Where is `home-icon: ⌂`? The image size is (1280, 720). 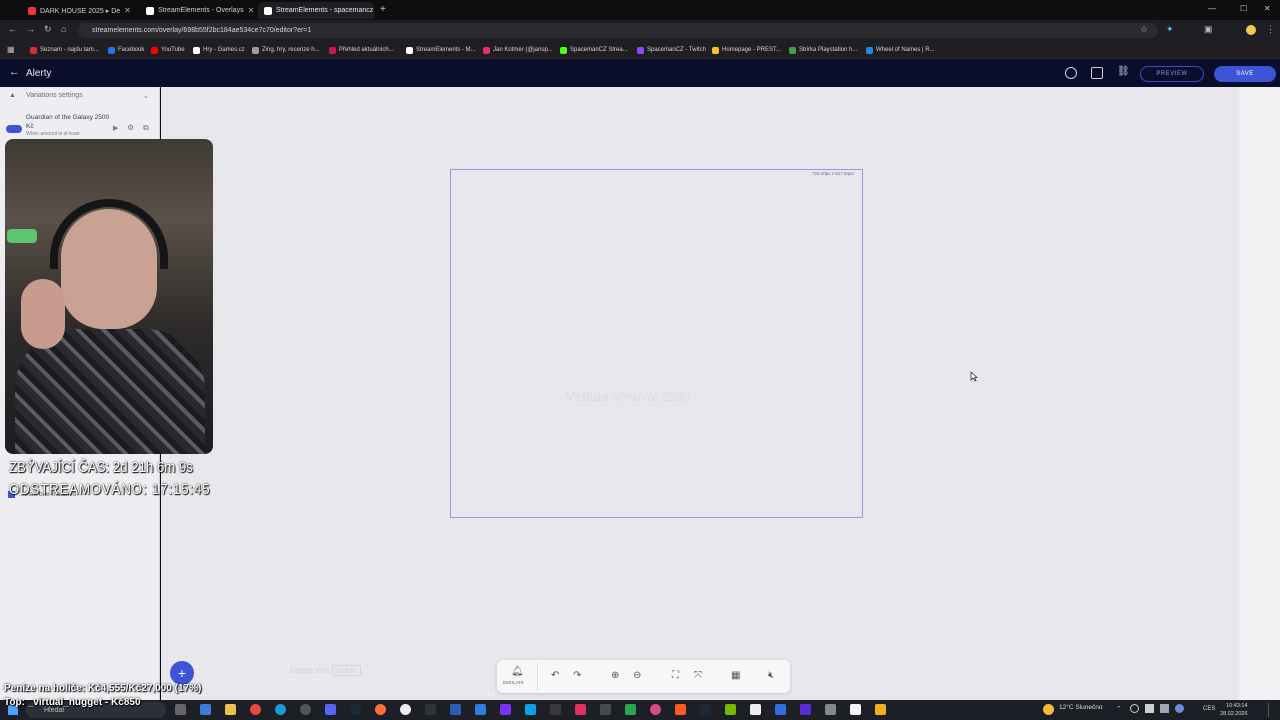
home-icon: ⌂ is located at coordinates (63, 29).